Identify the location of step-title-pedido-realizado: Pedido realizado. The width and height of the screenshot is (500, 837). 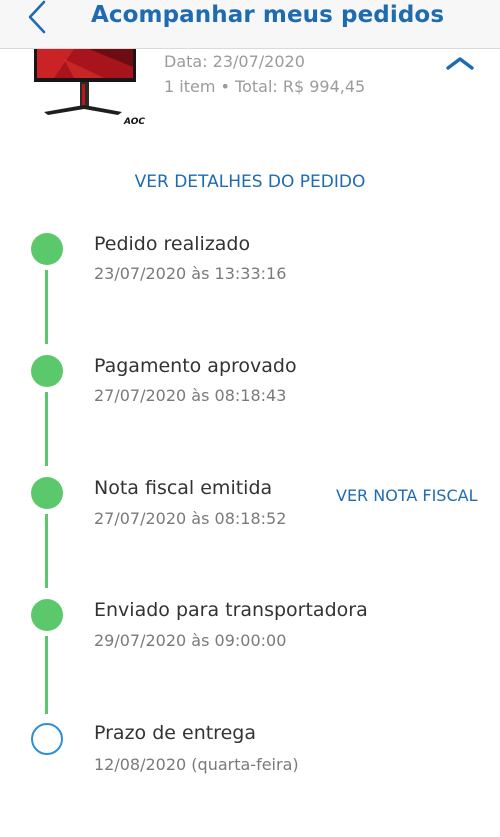
(172, 244).